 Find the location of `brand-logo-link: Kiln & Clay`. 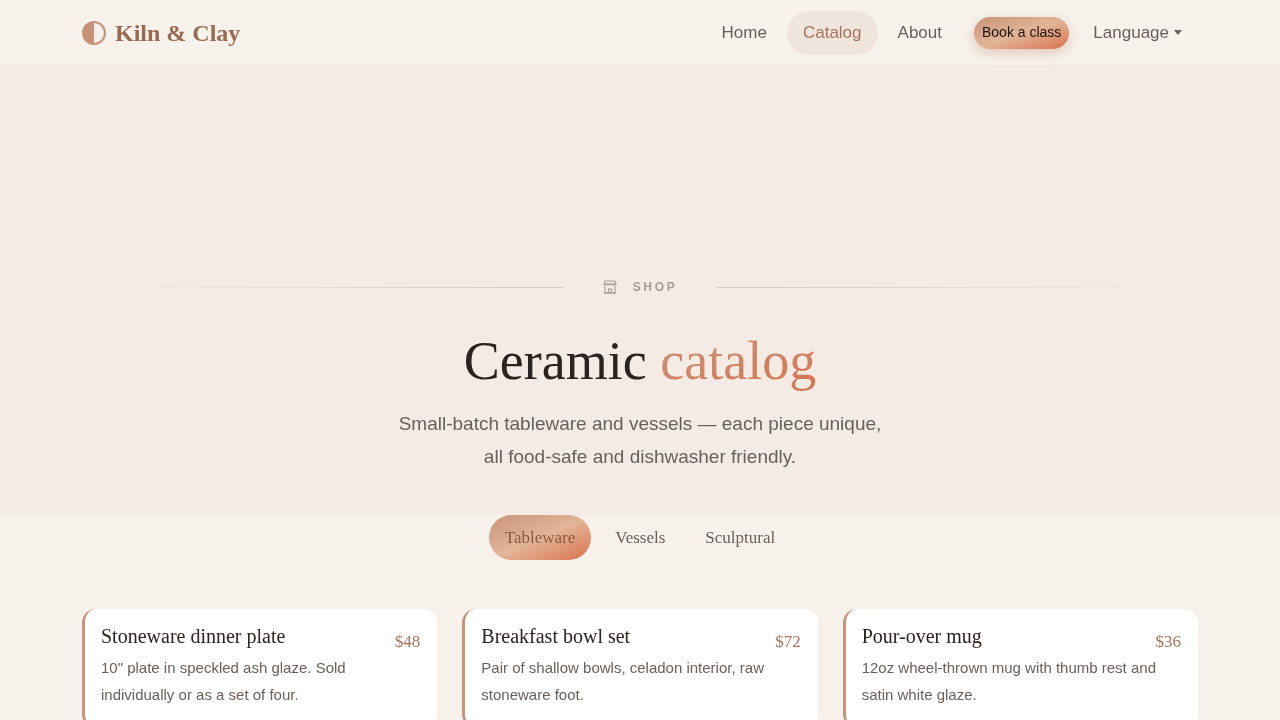

brand-logo-link: Kiln & Clay is located at coordinates (161, 32).